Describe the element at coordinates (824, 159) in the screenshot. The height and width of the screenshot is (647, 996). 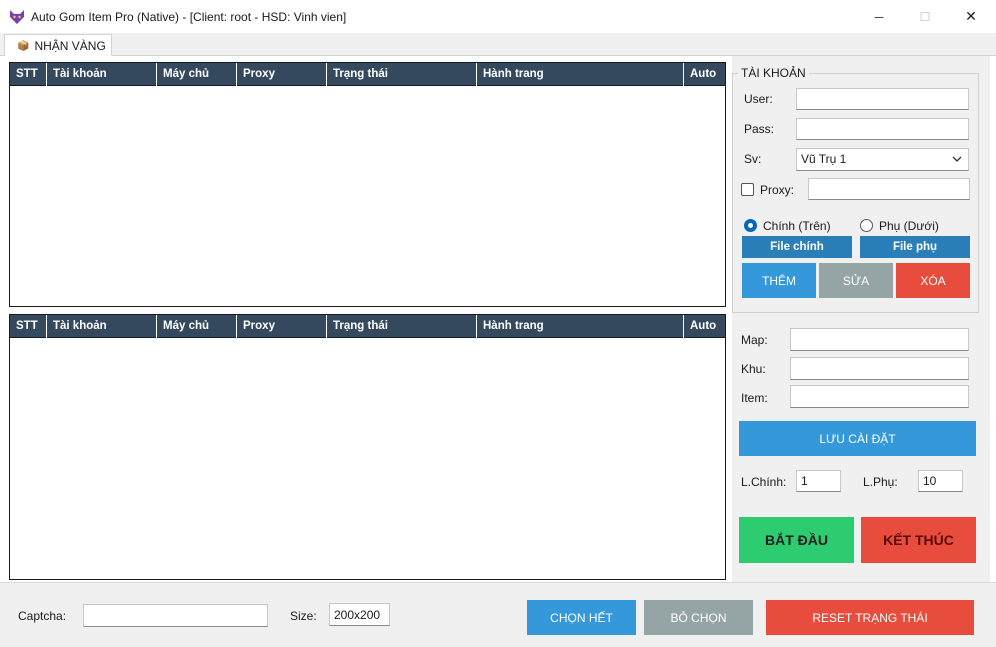
I see `server-selected-value: Vũ Trụ 1` at that location.